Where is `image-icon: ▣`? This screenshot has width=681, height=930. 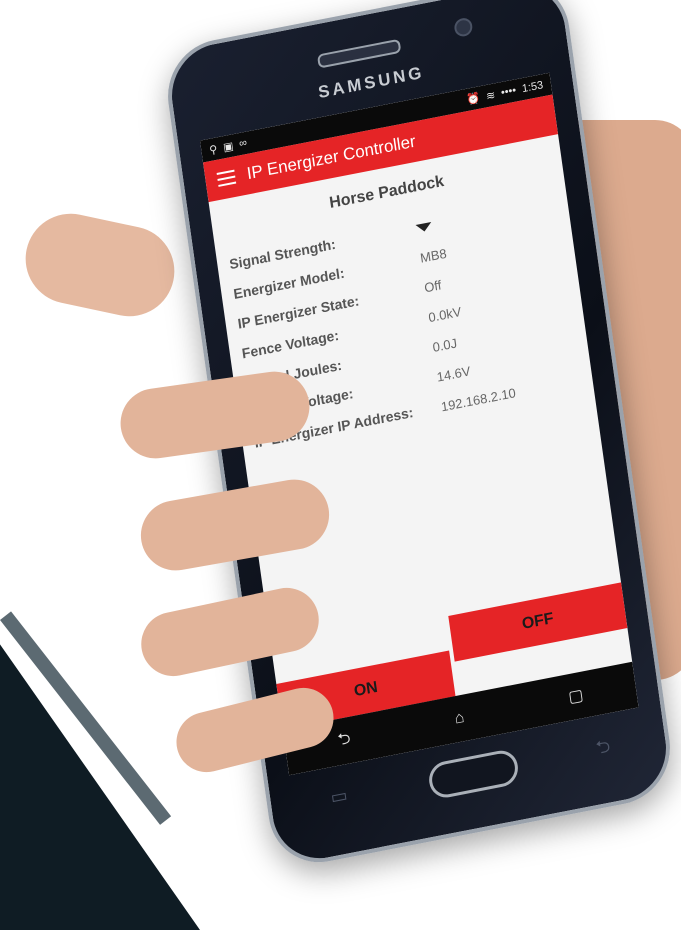 image-icon: ▣ is located at coordinates (228, 146).